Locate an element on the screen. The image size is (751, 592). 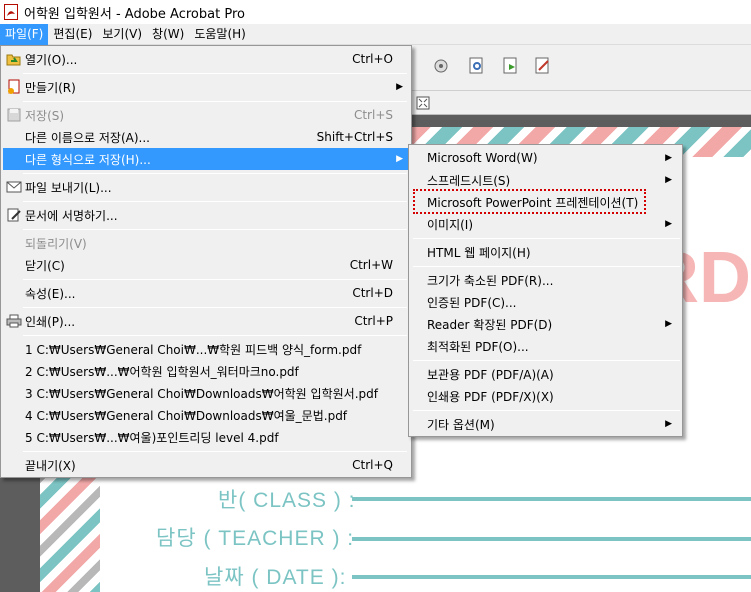
class-label: 반( CLASS ) : is located at coordinates (287, 500).